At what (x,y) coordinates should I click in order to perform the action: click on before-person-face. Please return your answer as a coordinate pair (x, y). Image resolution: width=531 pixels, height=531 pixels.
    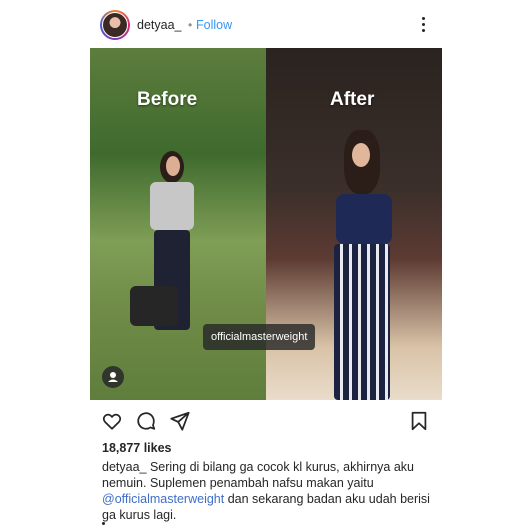
    Looking at the image, I should click on (173, 166).